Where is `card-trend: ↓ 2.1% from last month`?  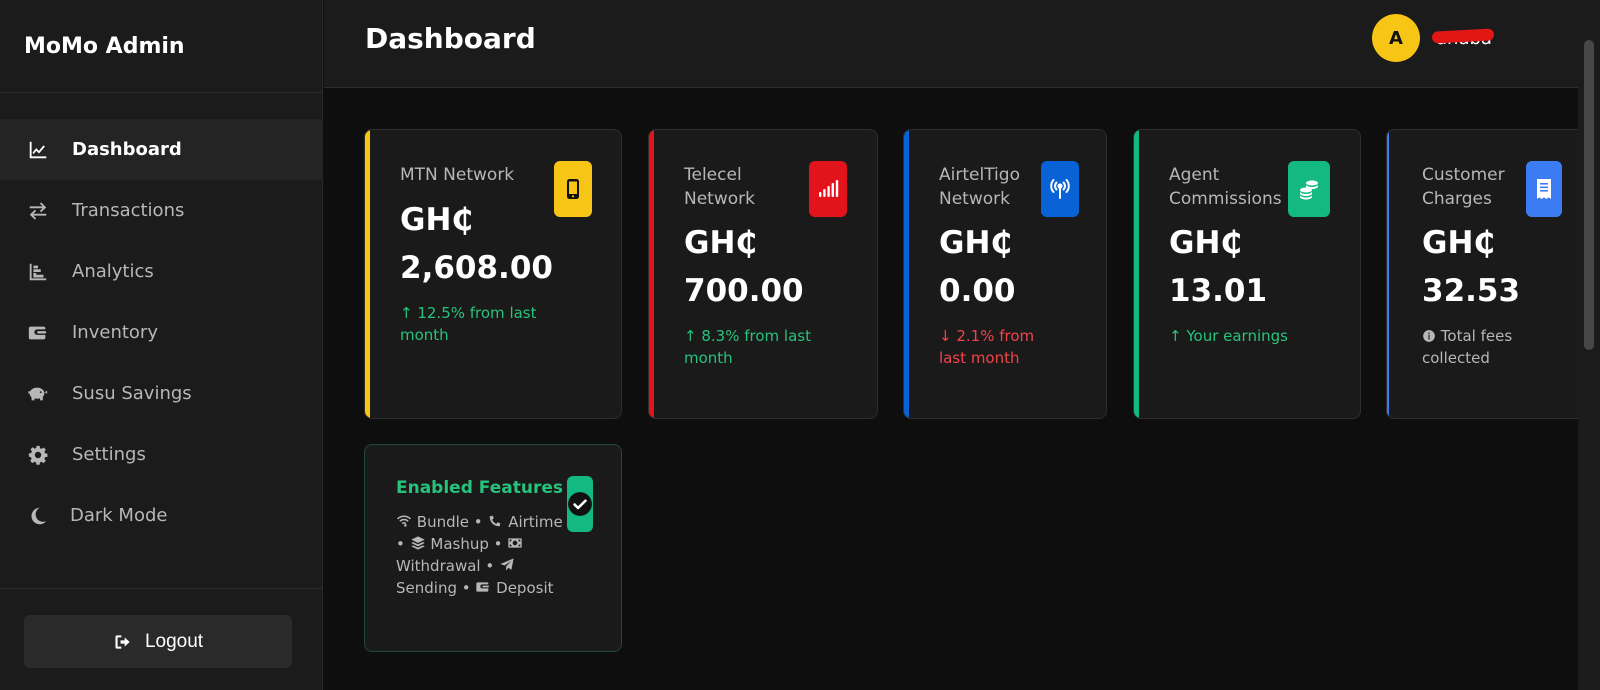
card-trend: ↓ 2.1% from last month is located at coordinates (987, 347).